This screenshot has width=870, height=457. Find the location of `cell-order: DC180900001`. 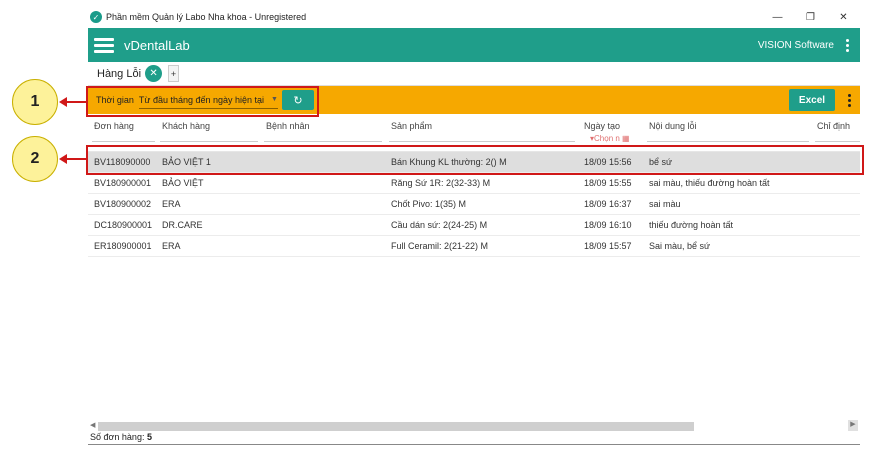

cell-order: DC180900001 is located at coordinates (123, 225).